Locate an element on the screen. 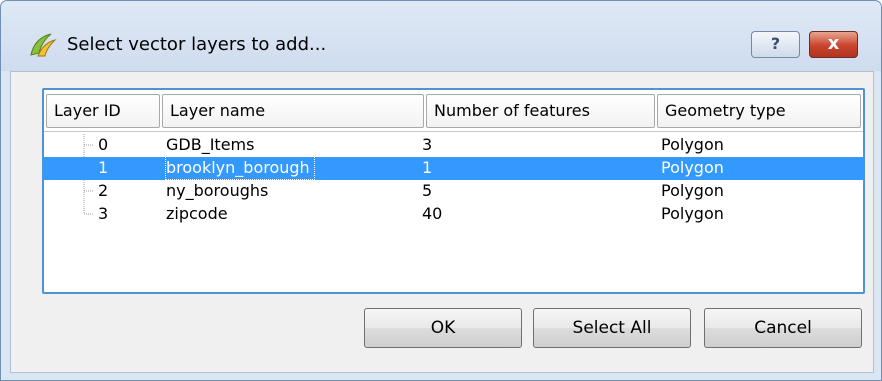 The height and width of the screenshot is (381, 882). table-row-3: 3 zipcode 40 Polygon is located at coordinates (453, 214).